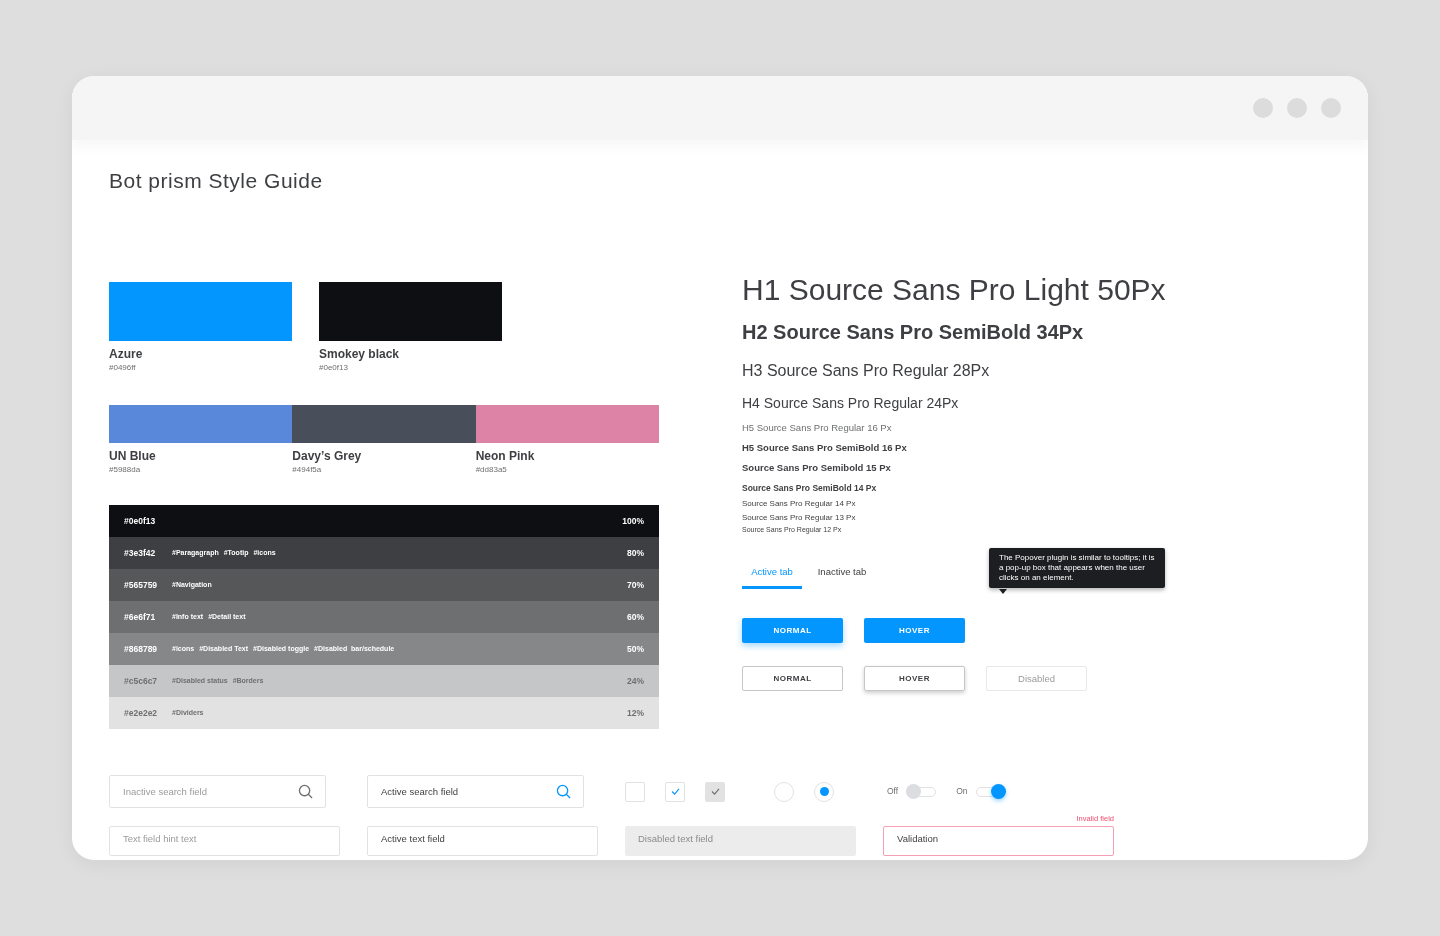 The width and height of the screenshot is (1440, 936). I want to click on color-hex: #5988da, so click(125, 469).